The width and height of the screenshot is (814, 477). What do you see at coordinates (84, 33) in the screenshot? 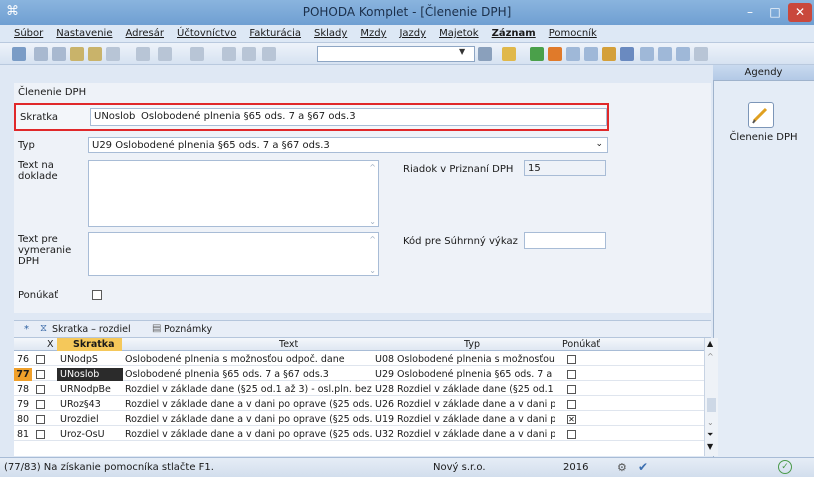
I see `menu-nastavenie: Nastavenie` at bounding box center [84, 33].